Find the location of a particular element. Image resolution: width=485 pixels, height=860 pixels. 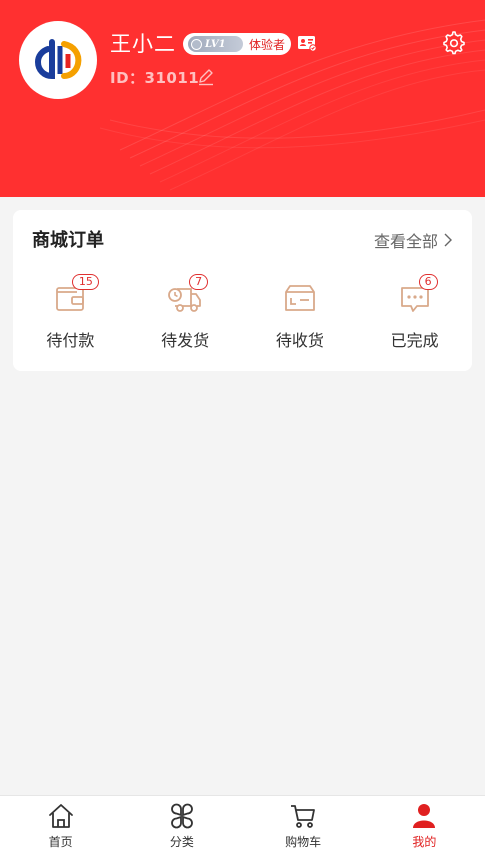

home-icon is located at coordinates (60, 816).